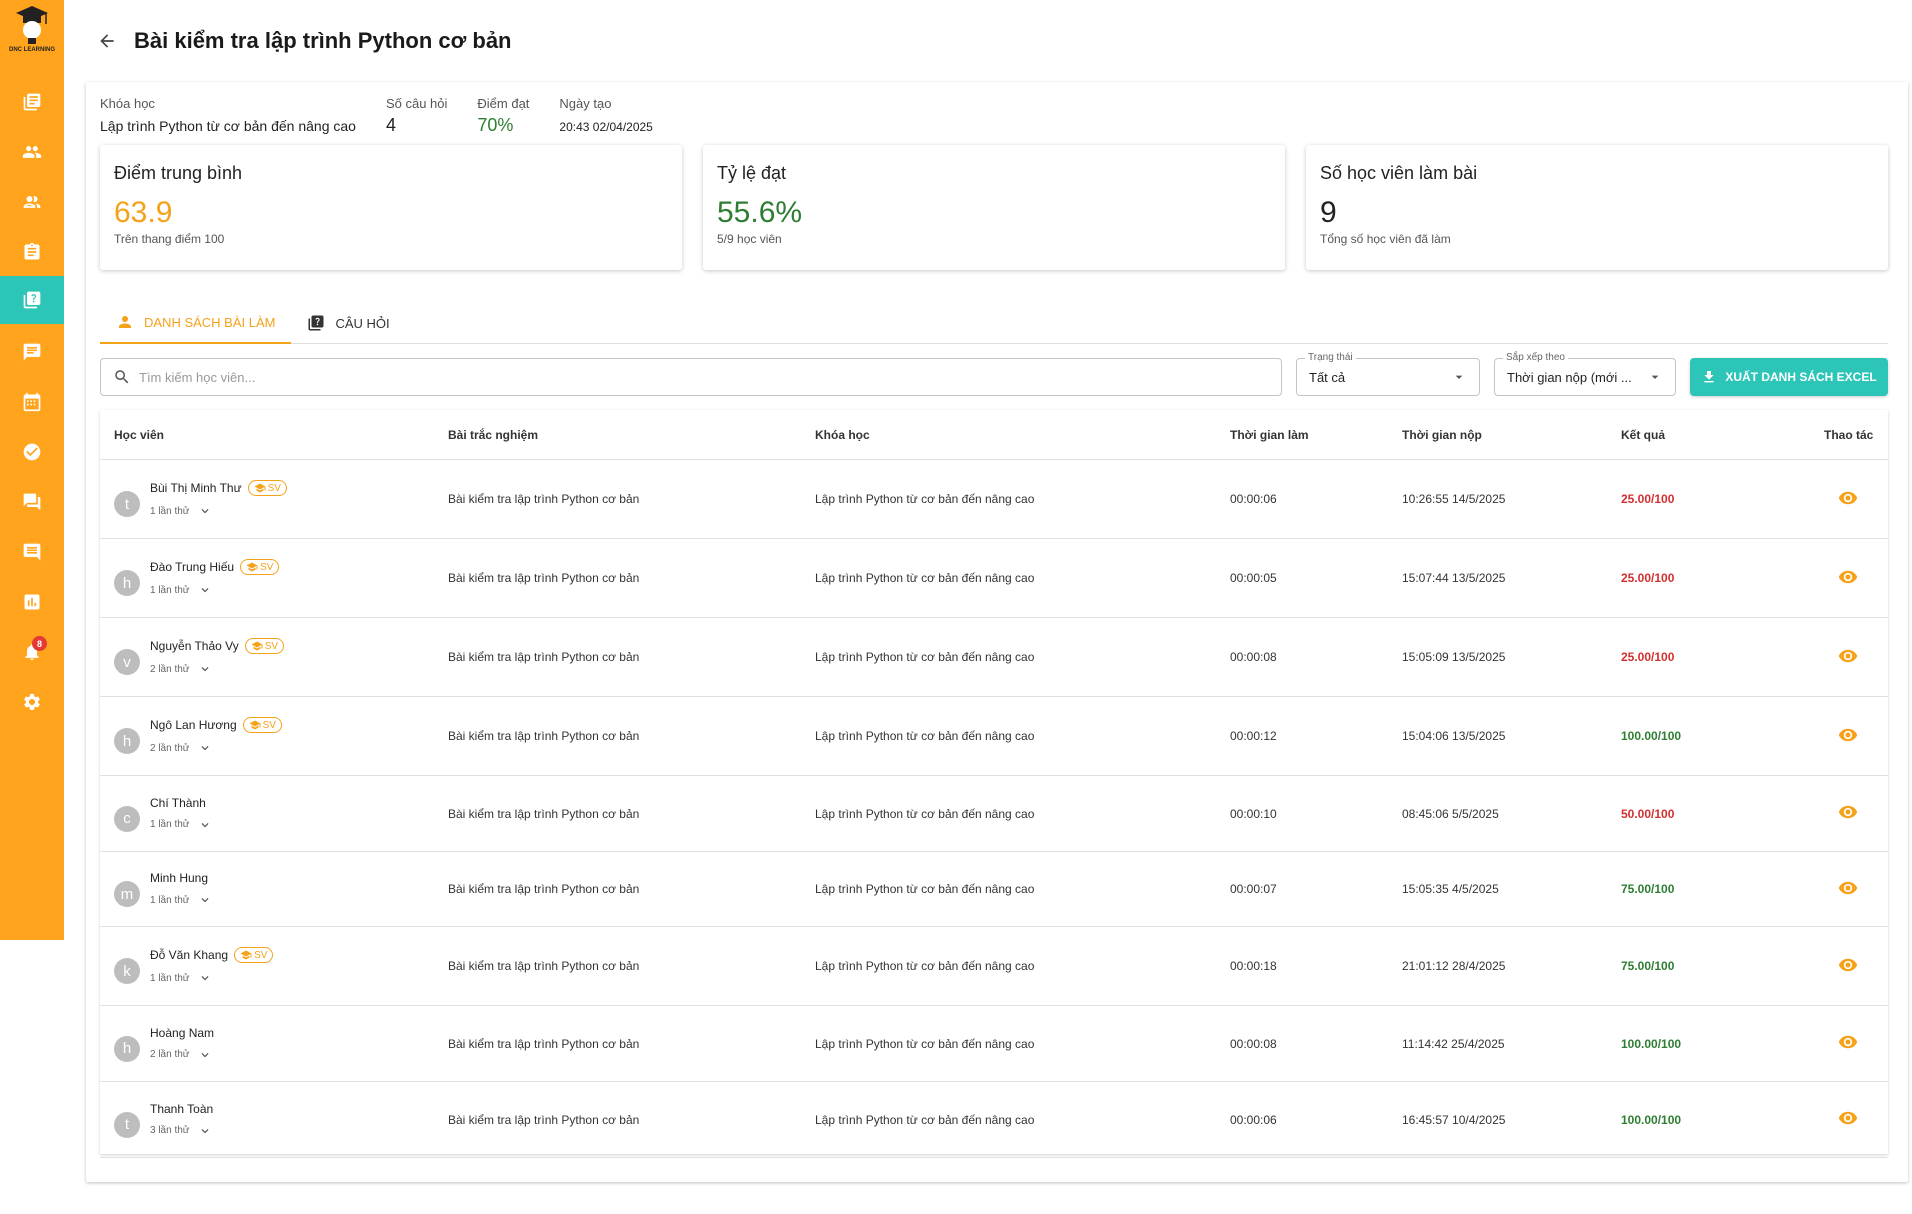 The width and height of the screenshot is (1912, 1214). I want to click on check-circle-icon, so click(32, 452).